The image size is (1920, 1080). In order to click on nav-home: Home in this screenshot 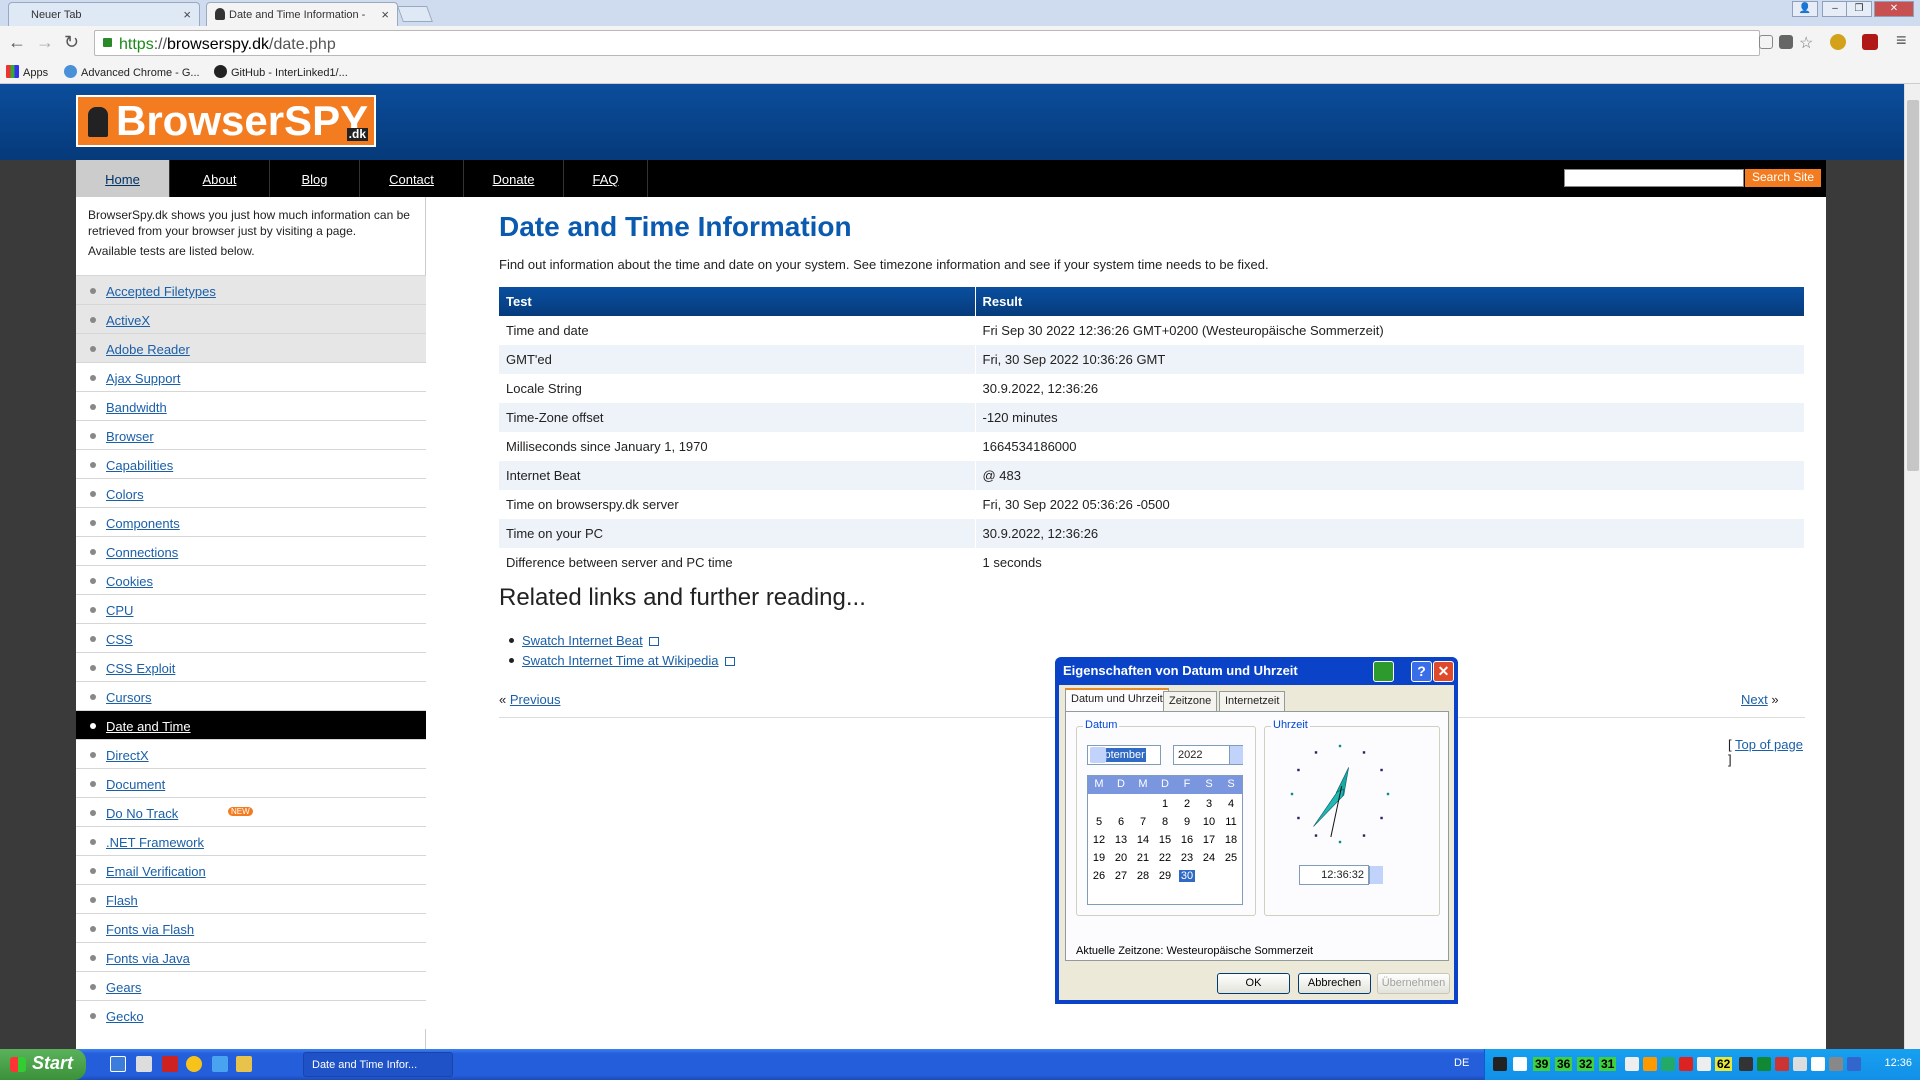, I will do `click(123, 178)`.